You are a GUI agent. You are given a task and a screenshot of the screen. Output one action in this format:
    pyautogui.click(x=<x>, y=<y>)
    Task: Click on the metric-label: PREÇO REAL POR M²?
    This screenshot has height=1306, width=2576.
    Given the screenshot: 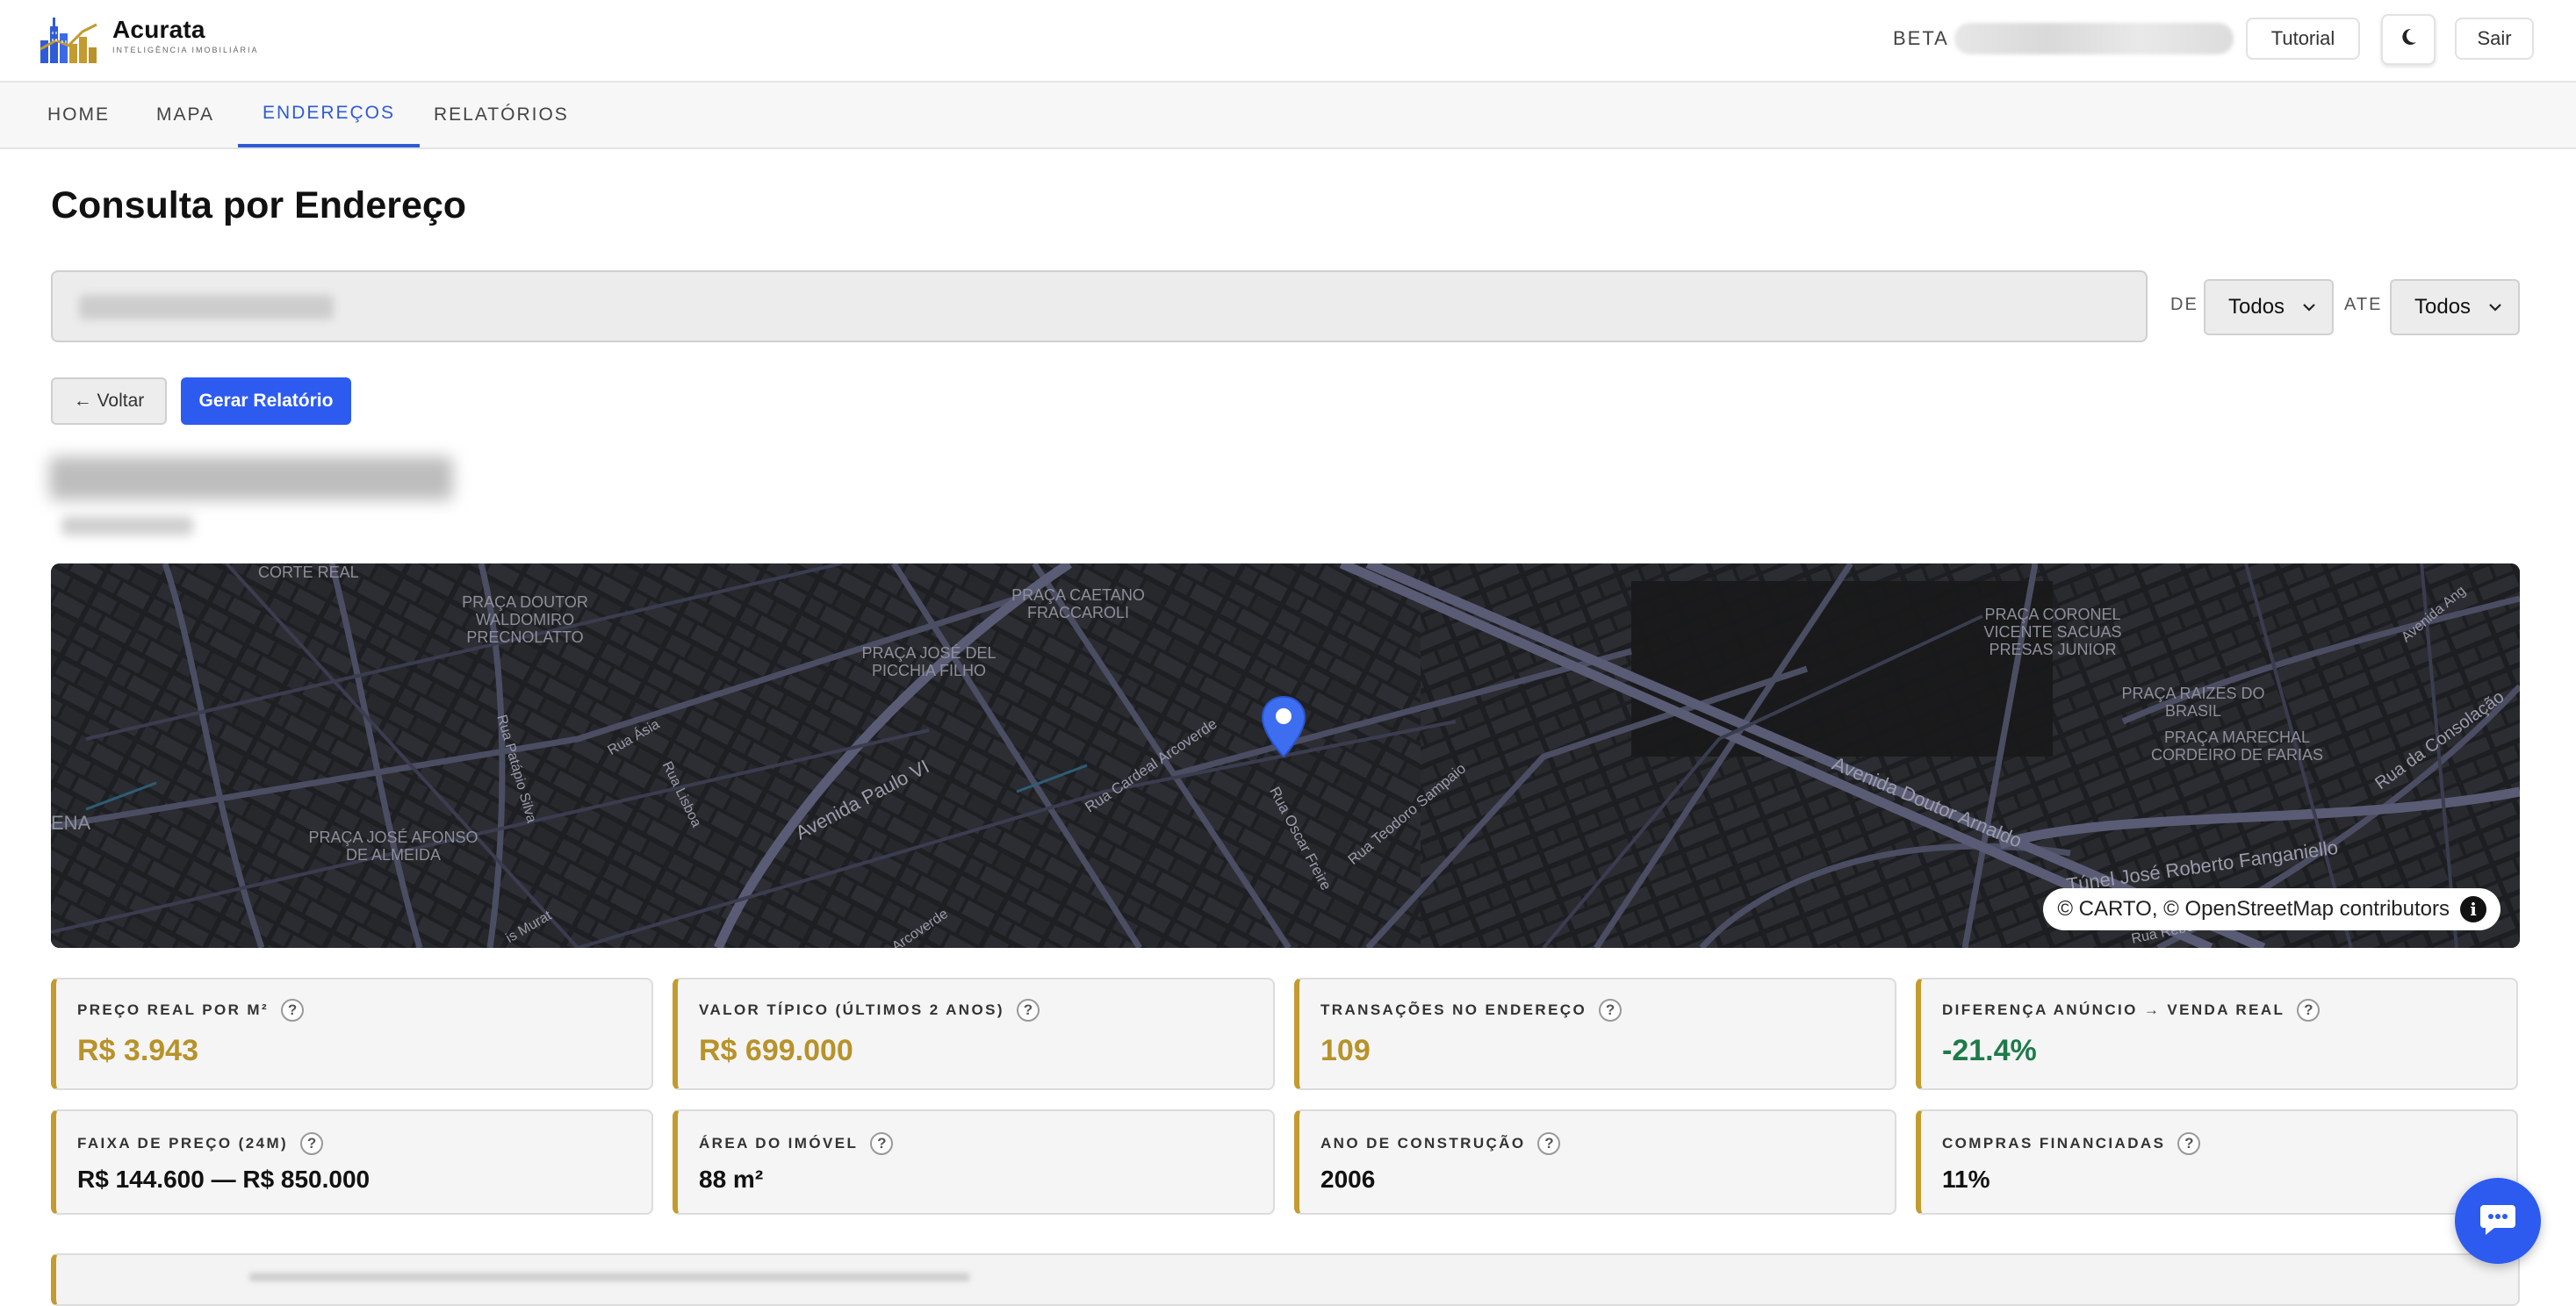 What is the action you would take?
    pyautogui.click(x=191, y=1010)
    